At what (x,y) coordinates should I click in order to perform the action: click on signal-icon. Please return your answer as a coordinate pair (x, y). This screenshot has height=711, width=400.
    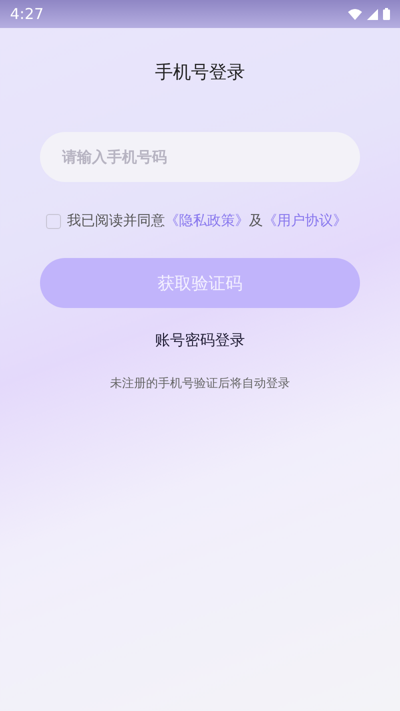
    Looking at the image, I should click on (372, 14).